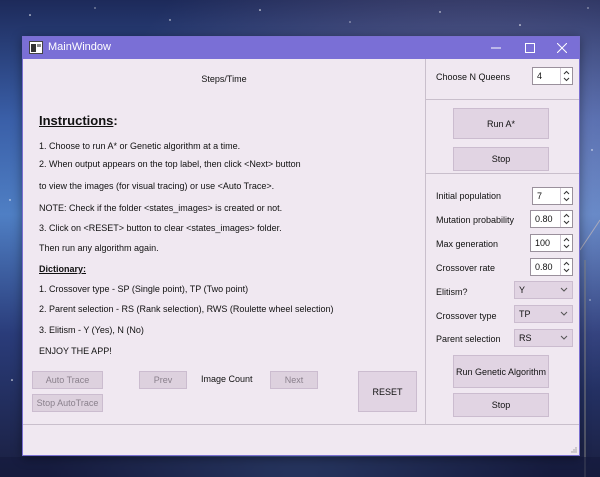 The width and height of the screenshot is (600, 477). What do you see at coordinates (63, 269) in the screenshot?
I see `dictionary-heading: Dictionary:` at bounding box center [63, 269].